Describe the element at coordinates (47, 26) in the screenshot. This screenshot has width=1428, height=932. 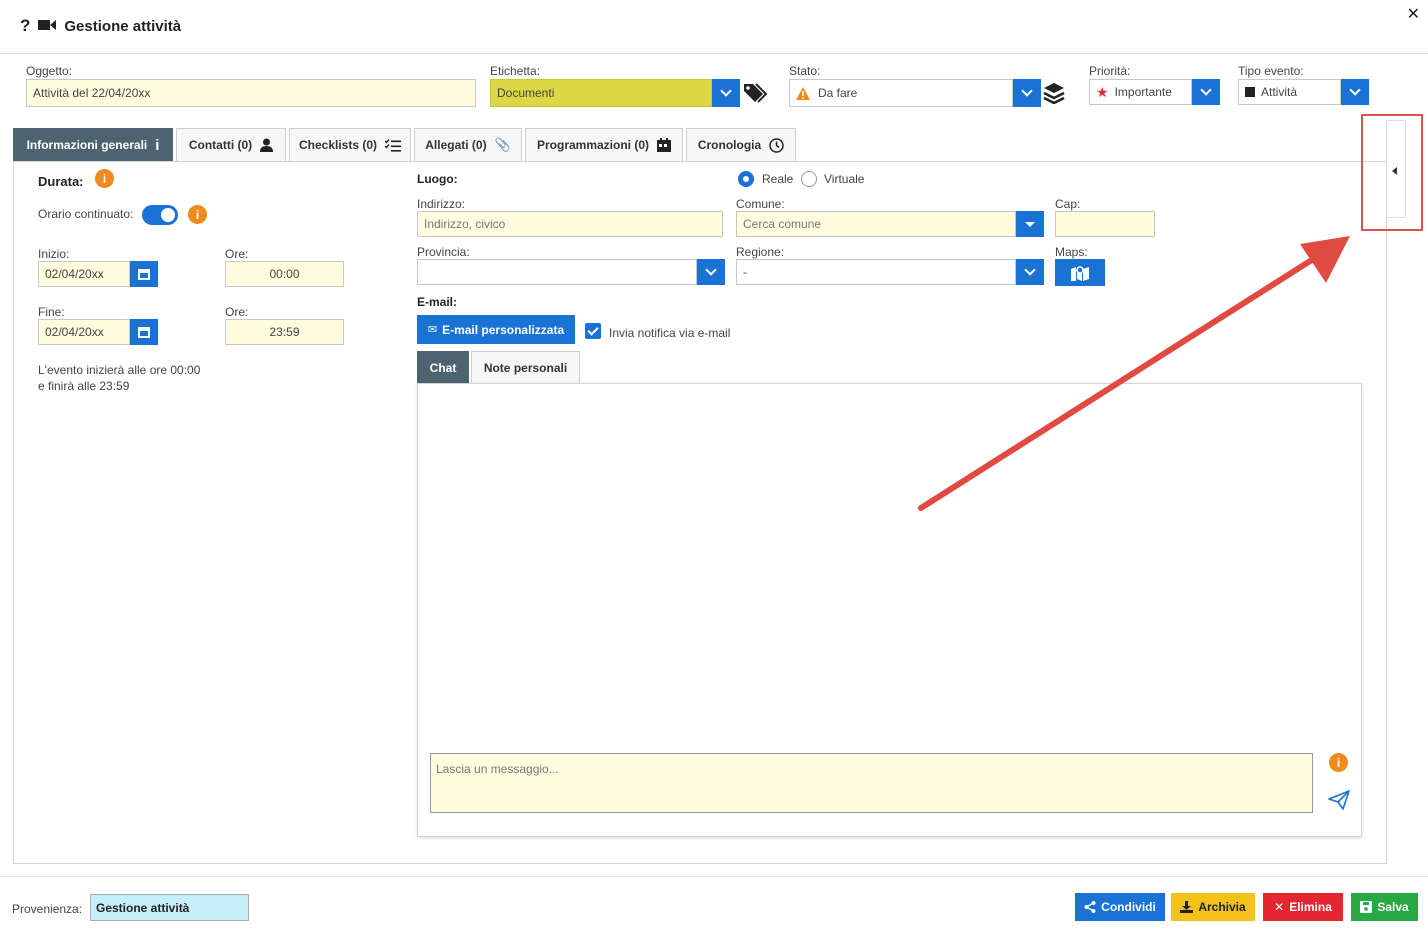
I see `video-icon` at that location.